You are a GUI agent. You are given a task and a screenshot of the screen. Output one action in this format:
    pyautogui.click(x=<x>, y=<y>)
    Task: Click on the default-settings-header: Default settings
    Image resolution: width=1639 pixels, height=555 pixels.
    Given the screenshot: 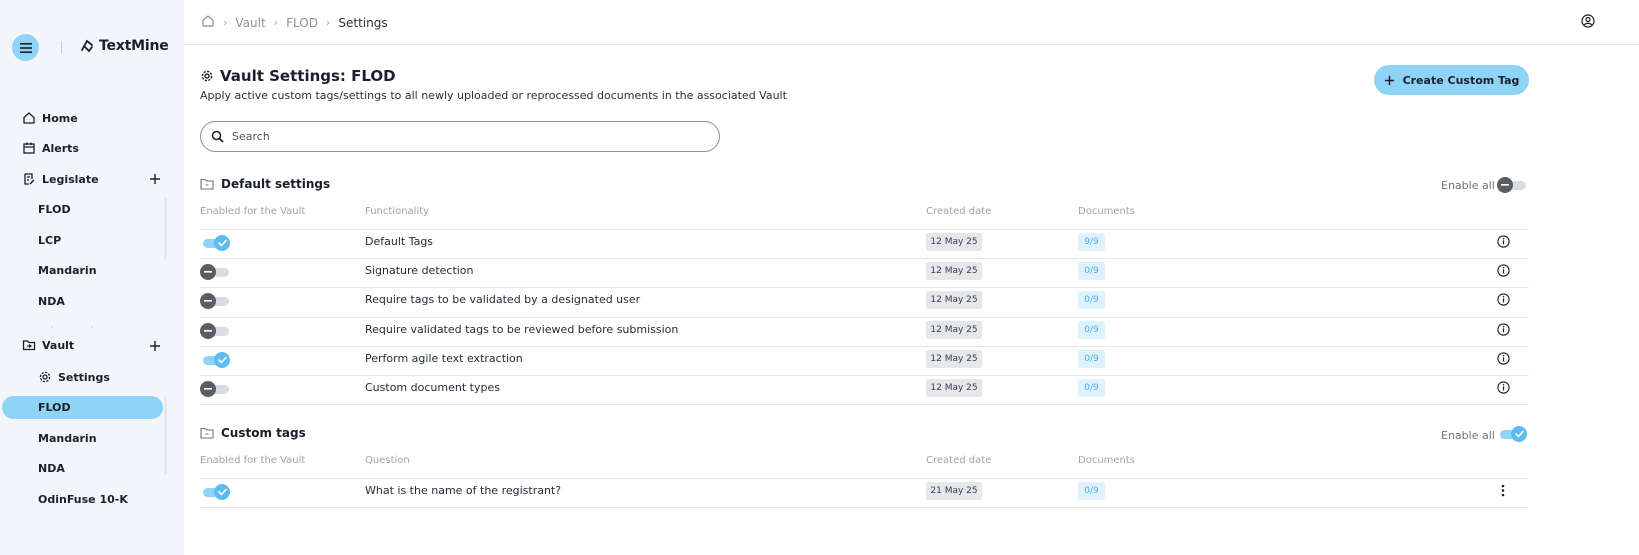 What is the action you would take?
    pyautogui.click(x=265, y=184)
    